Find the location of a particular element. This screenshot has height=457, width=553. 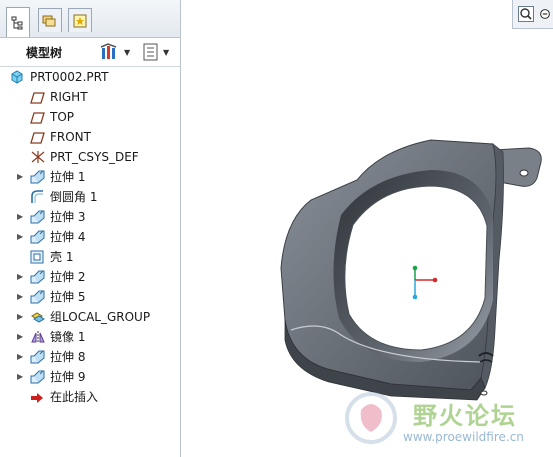

tree-item: ▶ 组LOCAL_GROUP is located at coordinates (90, 317).